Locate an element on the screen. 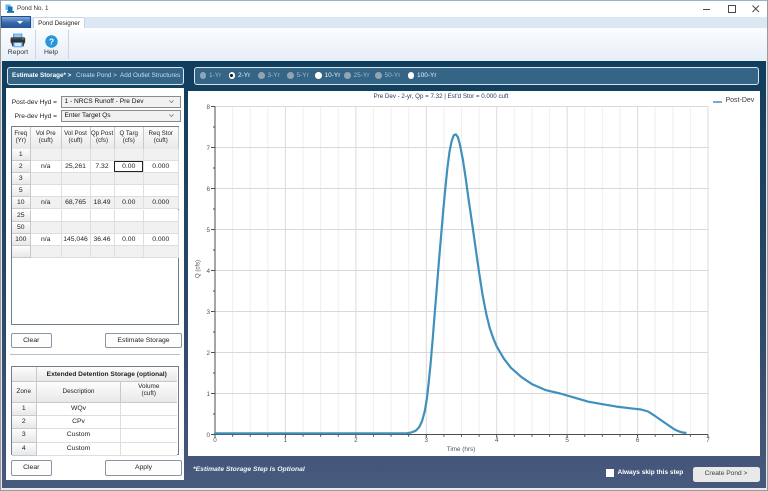  svg-text: Q (cfs) is located at coordinates (199, 269).